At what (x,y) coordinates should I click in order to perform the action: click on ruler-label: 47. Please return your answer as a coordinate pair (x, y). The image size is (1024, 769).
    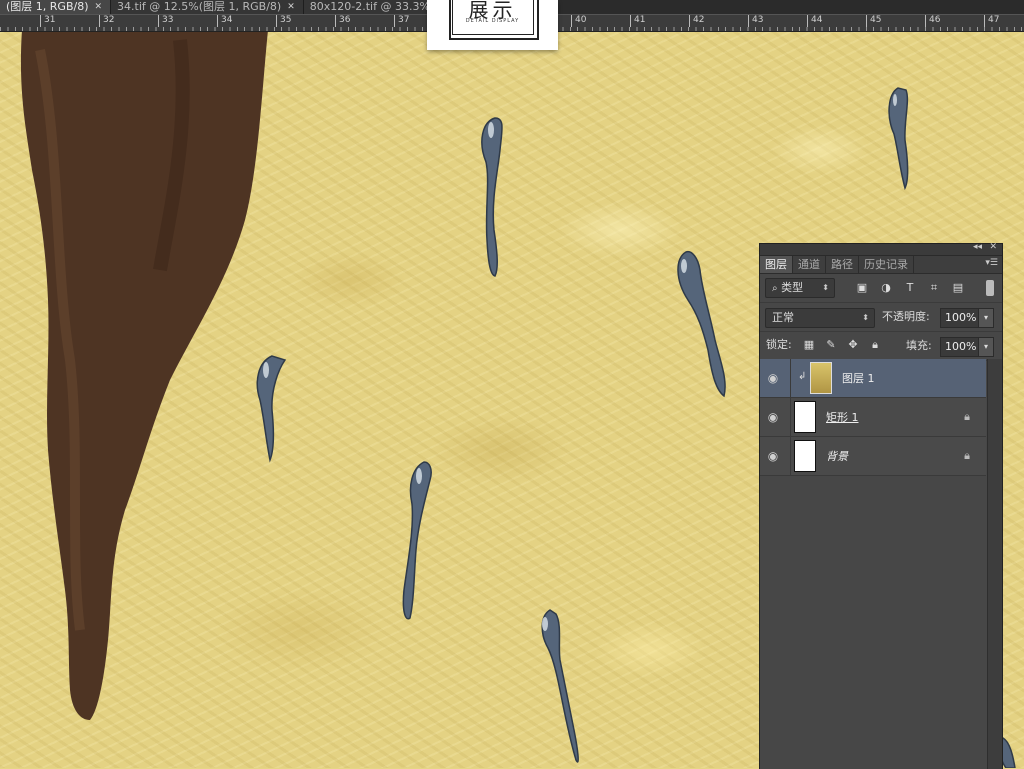
    Looking at the image, I should click on (991, 21).